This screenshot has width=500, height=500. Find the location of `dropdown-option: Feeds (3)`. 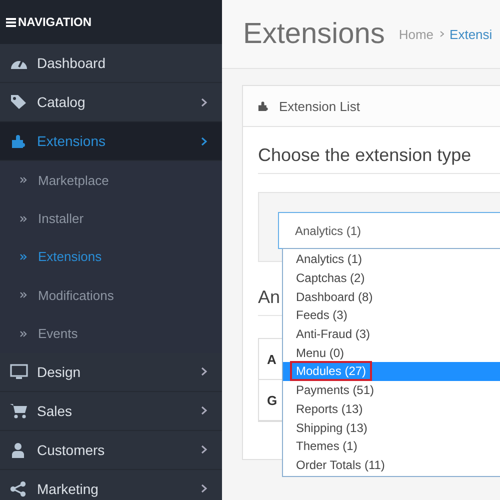

dropdown-option: Feeds (3) is located at coordinates (391, 315).